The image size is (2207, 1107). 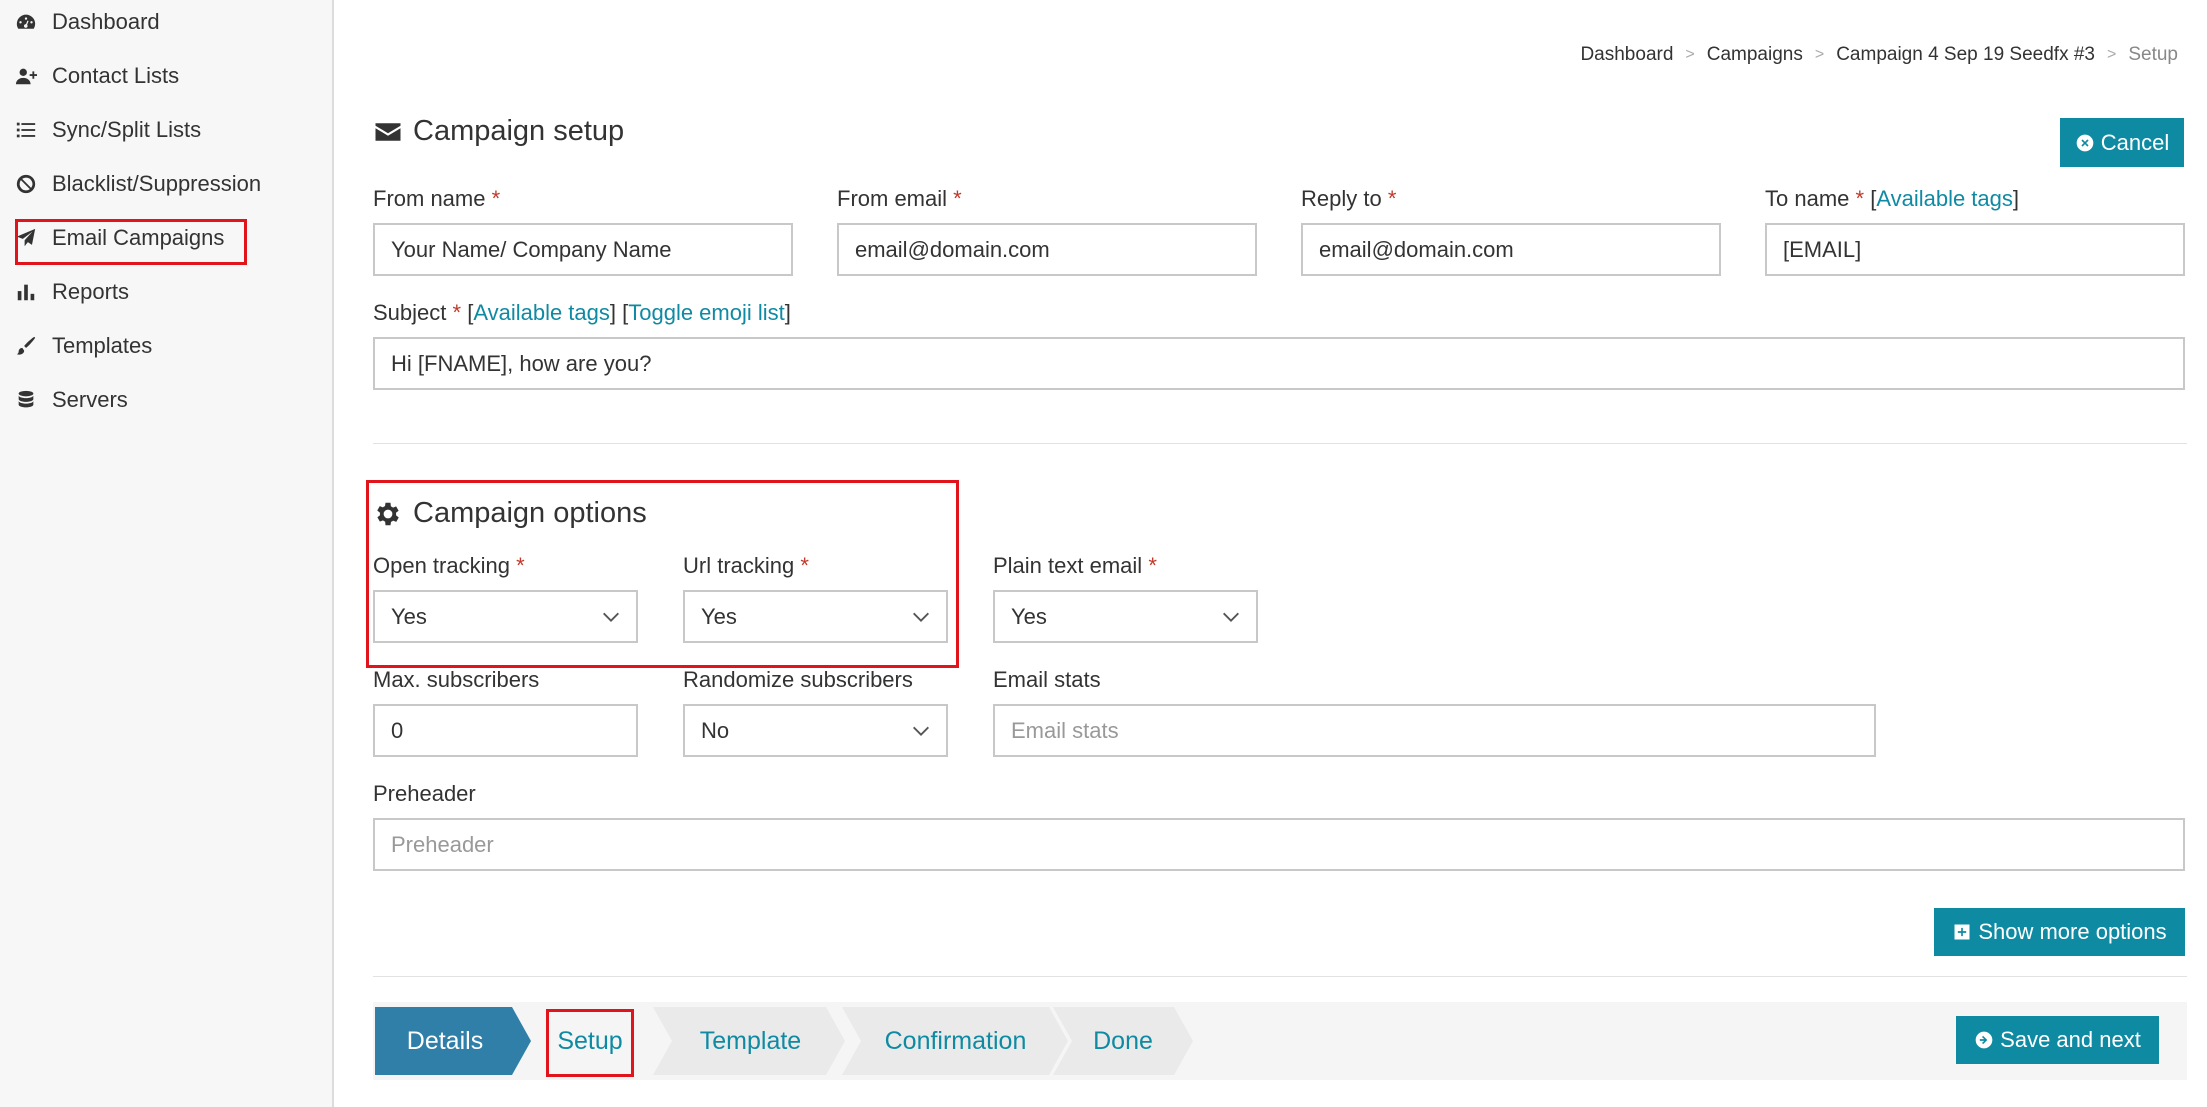 I want to click on envelope-icon, so click(x=388, y=132).